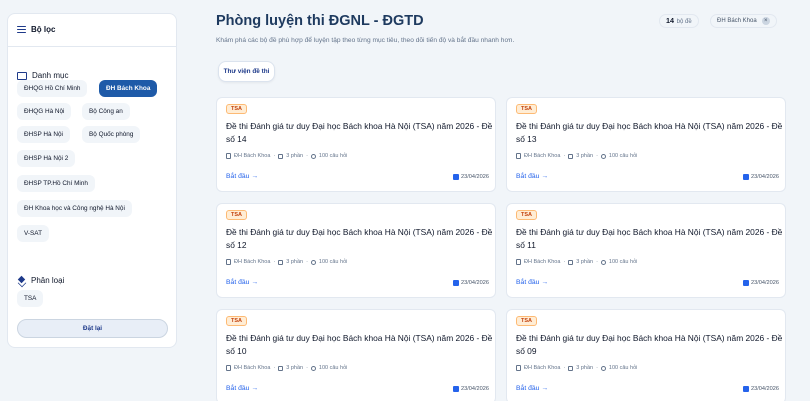 The height and width of the screenshot is (401, 810). I want to click on category-chip-bo-cong-an: Bộ Công an, so click(106, 111).